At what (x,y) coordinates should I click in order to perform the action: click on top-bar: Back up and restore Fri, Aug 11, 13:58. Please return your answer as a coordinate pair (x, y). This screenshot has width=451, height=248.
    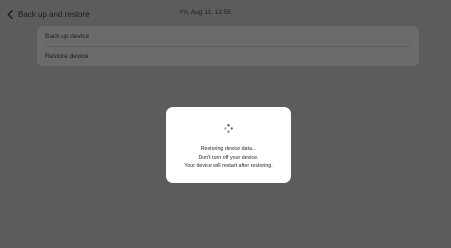
    Looking at the image, I should click on (225, 13).